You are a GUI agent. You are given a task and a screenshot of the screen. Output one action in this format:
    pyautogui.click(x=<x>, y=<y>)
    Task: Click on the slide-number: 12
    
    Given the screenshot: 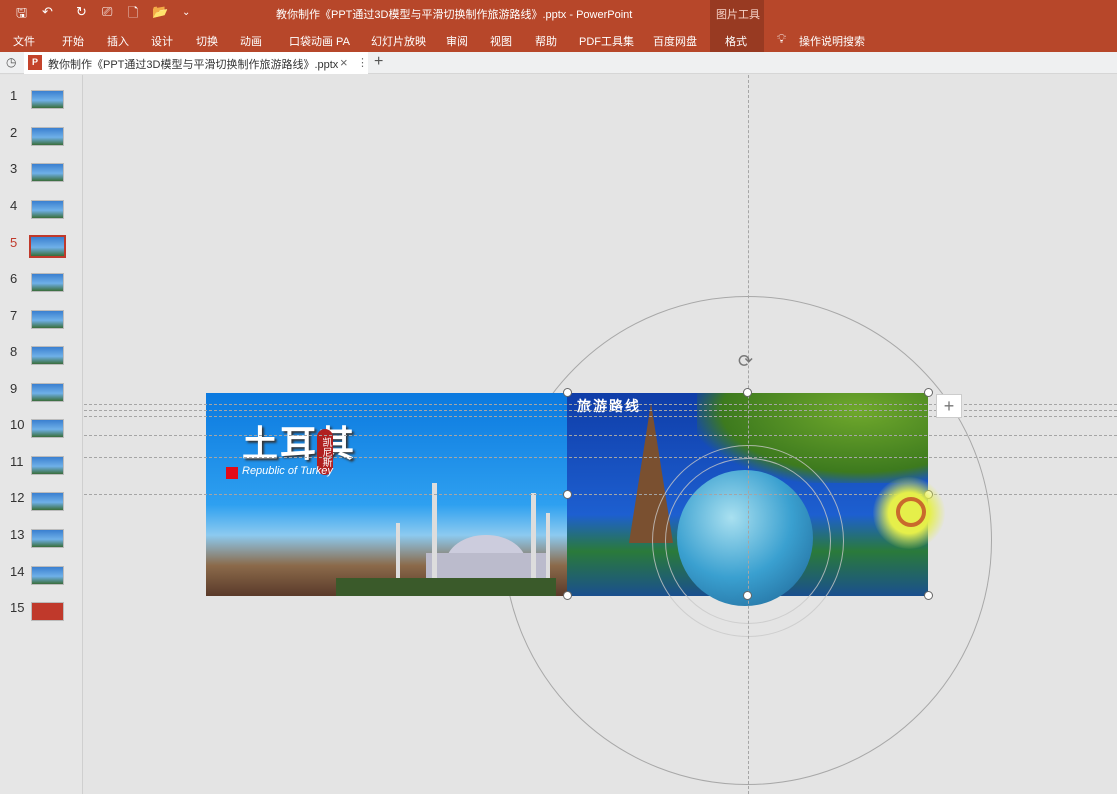 What is the action you would take?
    pyautogui.click(x=17, y=497)
    